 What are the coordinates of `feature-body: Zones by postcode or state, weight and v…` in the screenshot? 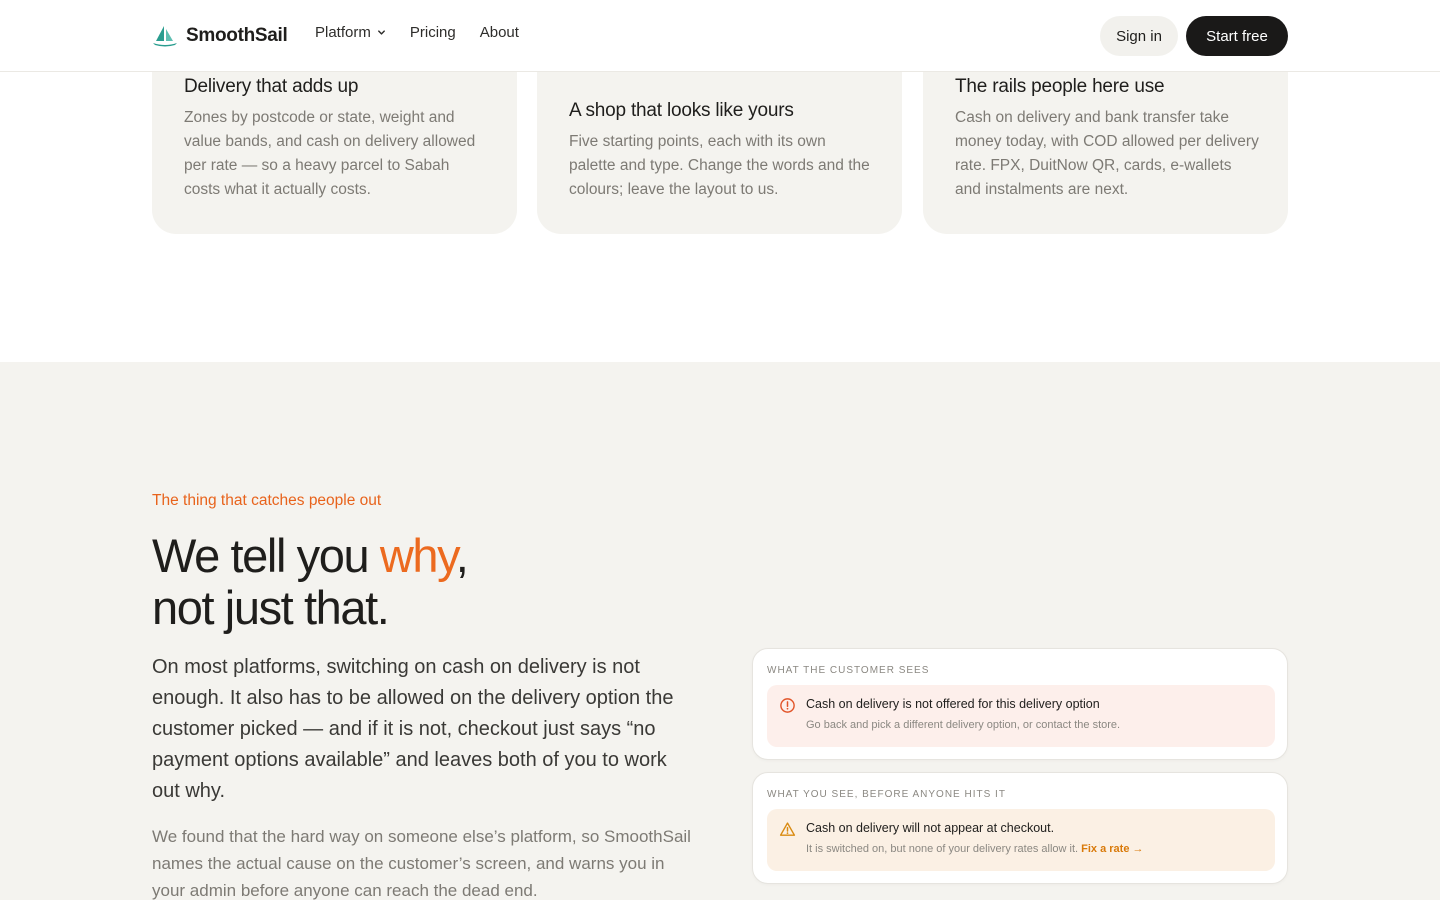 It's located at (330, 153).